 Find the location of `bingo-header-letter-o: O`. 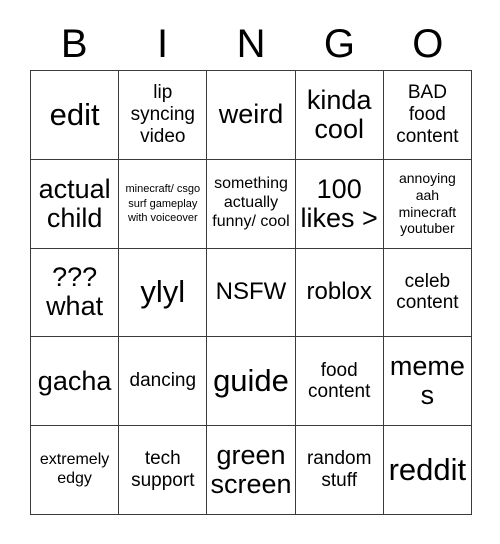

bingo-header-letter-o: O is located at coordinates (428, 44).